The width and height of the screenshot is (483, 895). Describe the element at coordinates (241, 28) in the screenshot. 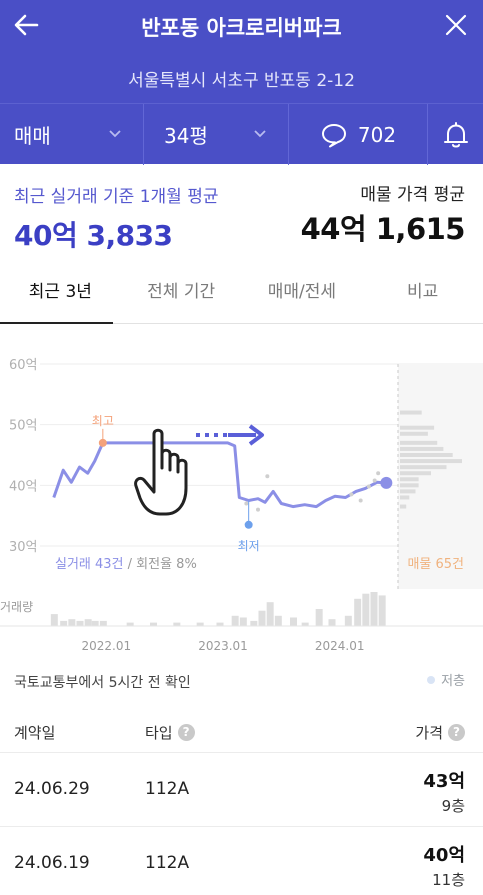

I see `page-title: 반포동 아크로리버파크` at that location.